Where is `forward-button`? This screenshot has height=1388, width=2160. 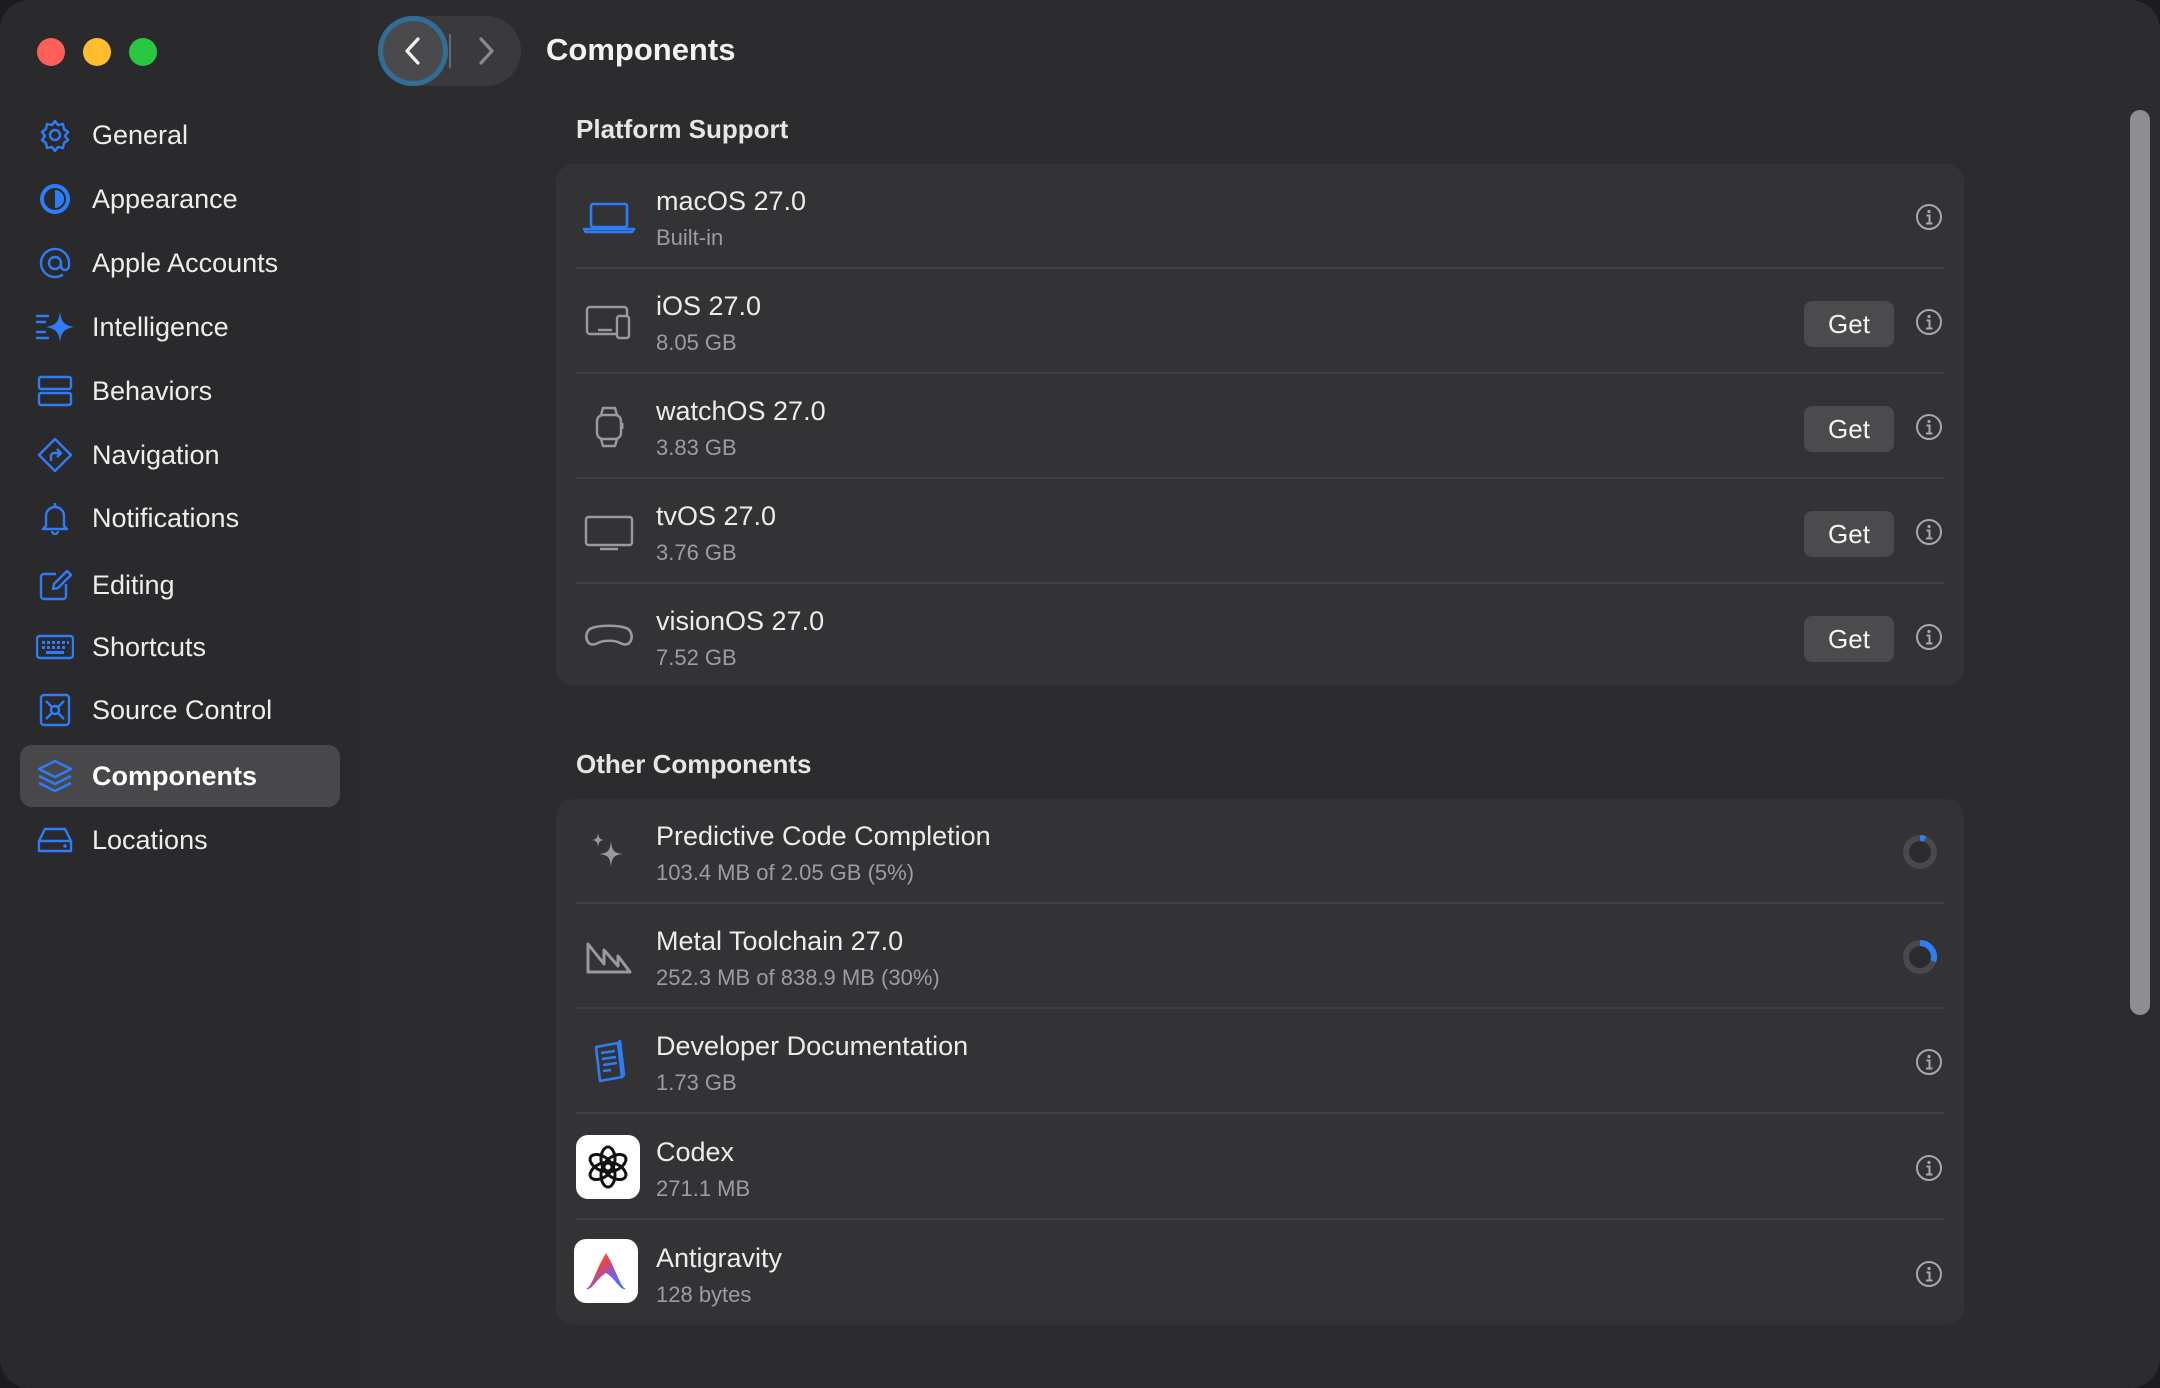
forward-button is located at coordinates (486, 51).